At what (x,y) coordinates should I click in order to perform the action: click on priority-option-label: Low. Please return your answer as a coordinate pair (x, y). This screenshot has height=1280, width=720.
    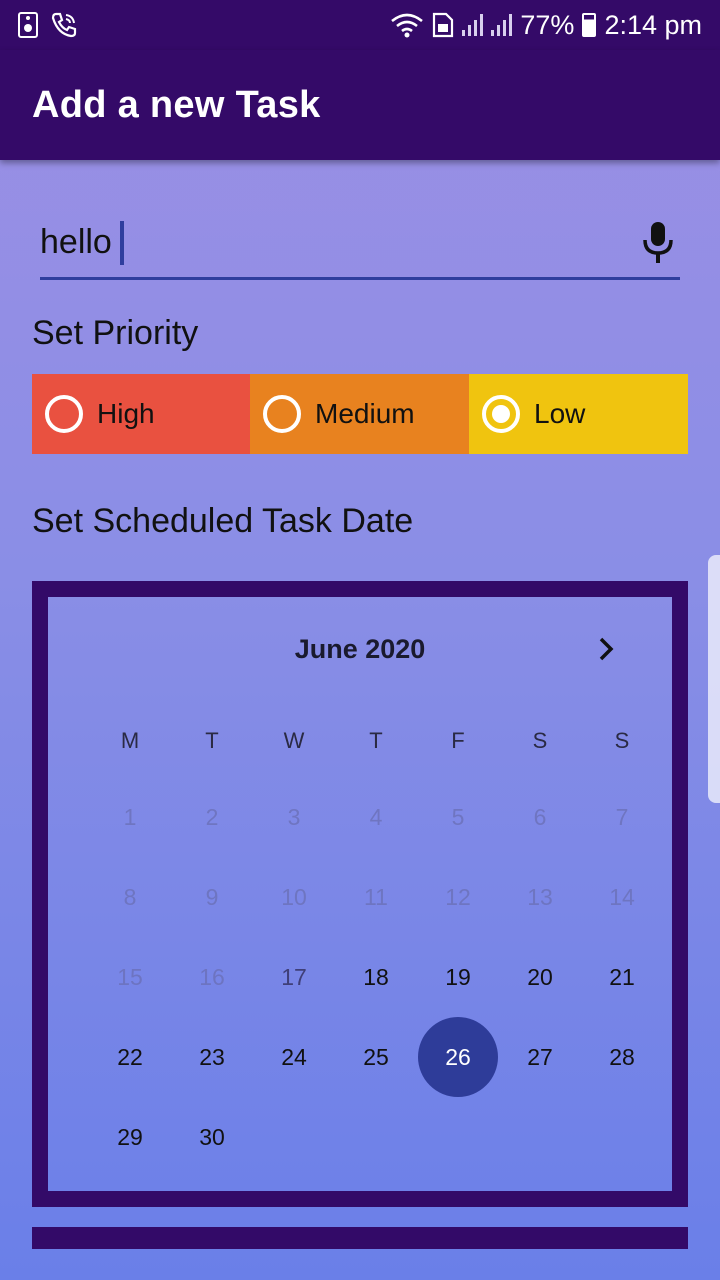
    Looking at the image, I should click on (560, 413).